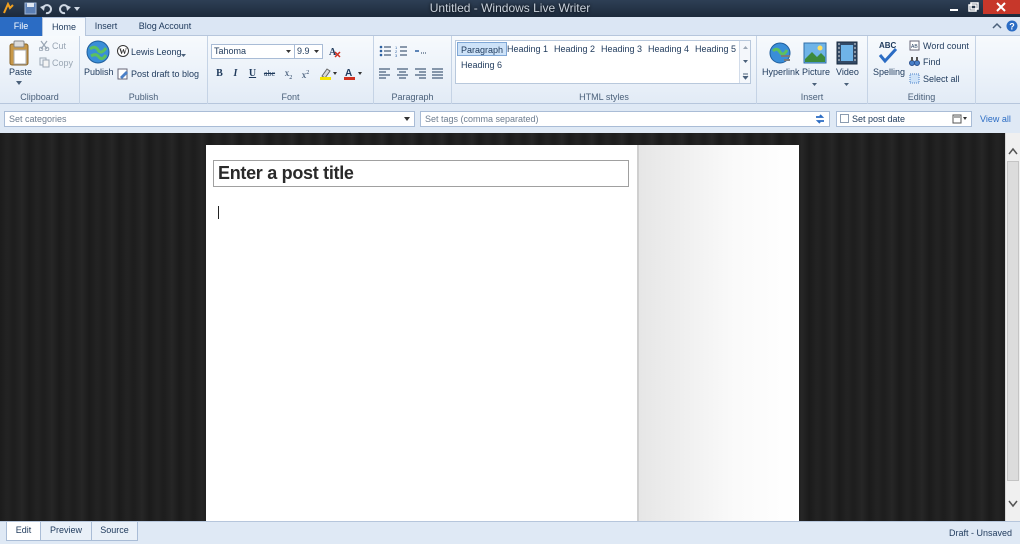 Image resolution: width=1020 pixels, height=544 pixels. What do you see at coordinates (780, 54) in the screenshot?
I see `hyperlink-icon` at bounding box center [780, 54].